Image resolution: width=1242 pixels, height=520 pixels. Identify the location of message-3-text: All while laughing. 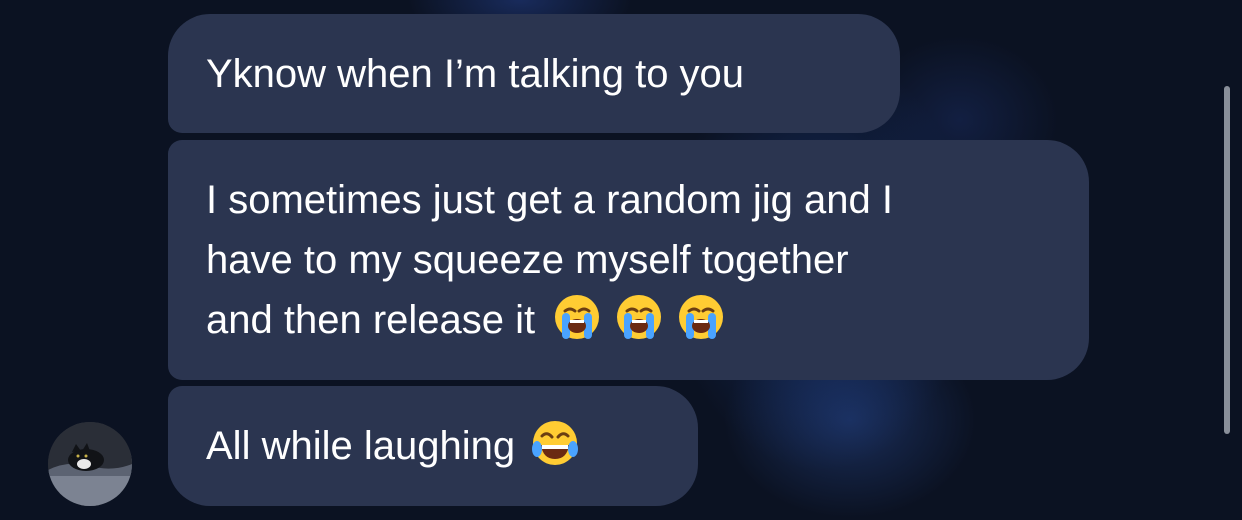
(361, 446).